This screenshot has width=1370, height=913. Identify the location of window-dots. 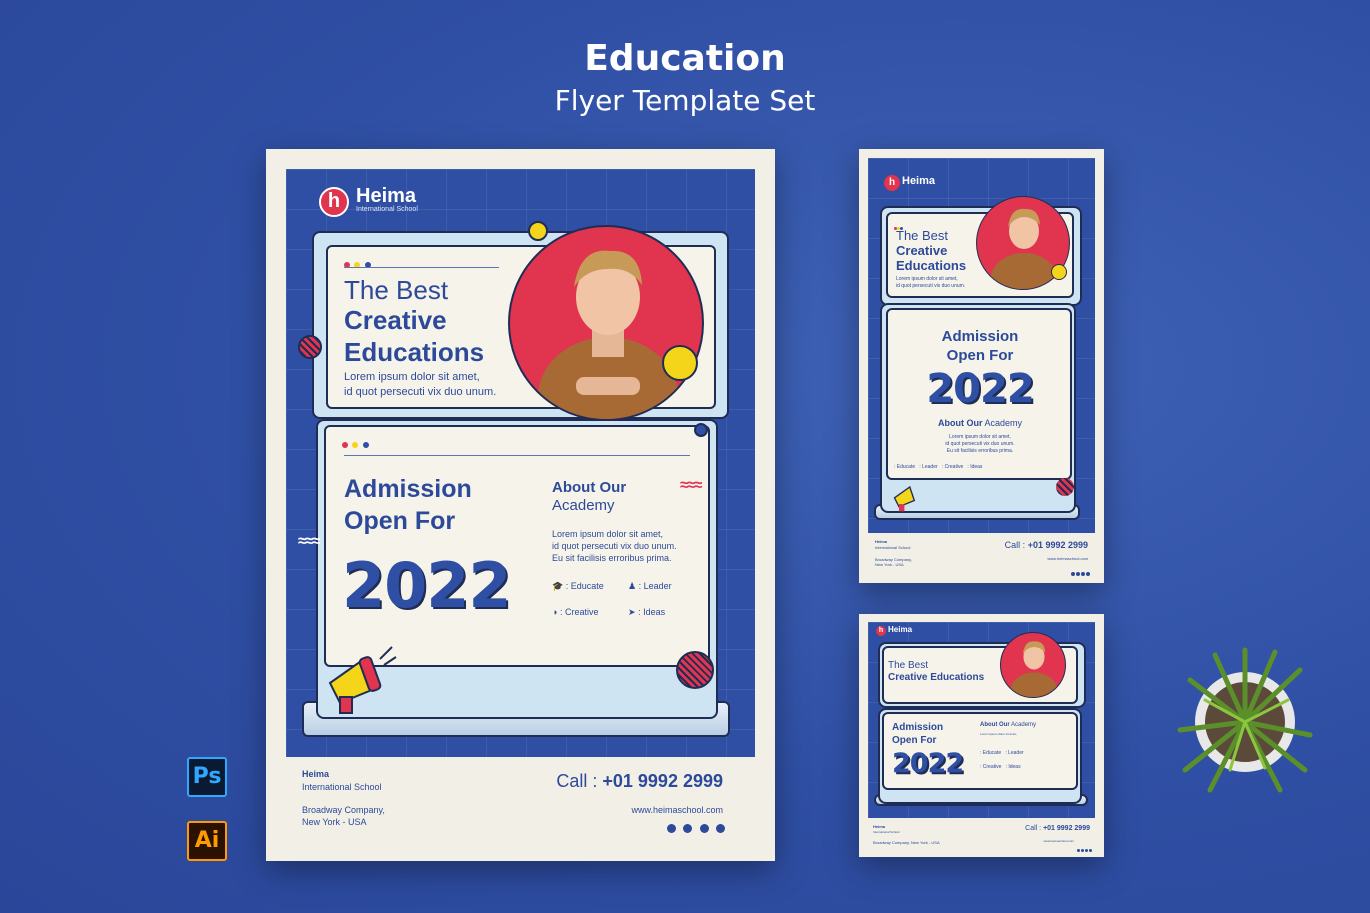
(357, 264).